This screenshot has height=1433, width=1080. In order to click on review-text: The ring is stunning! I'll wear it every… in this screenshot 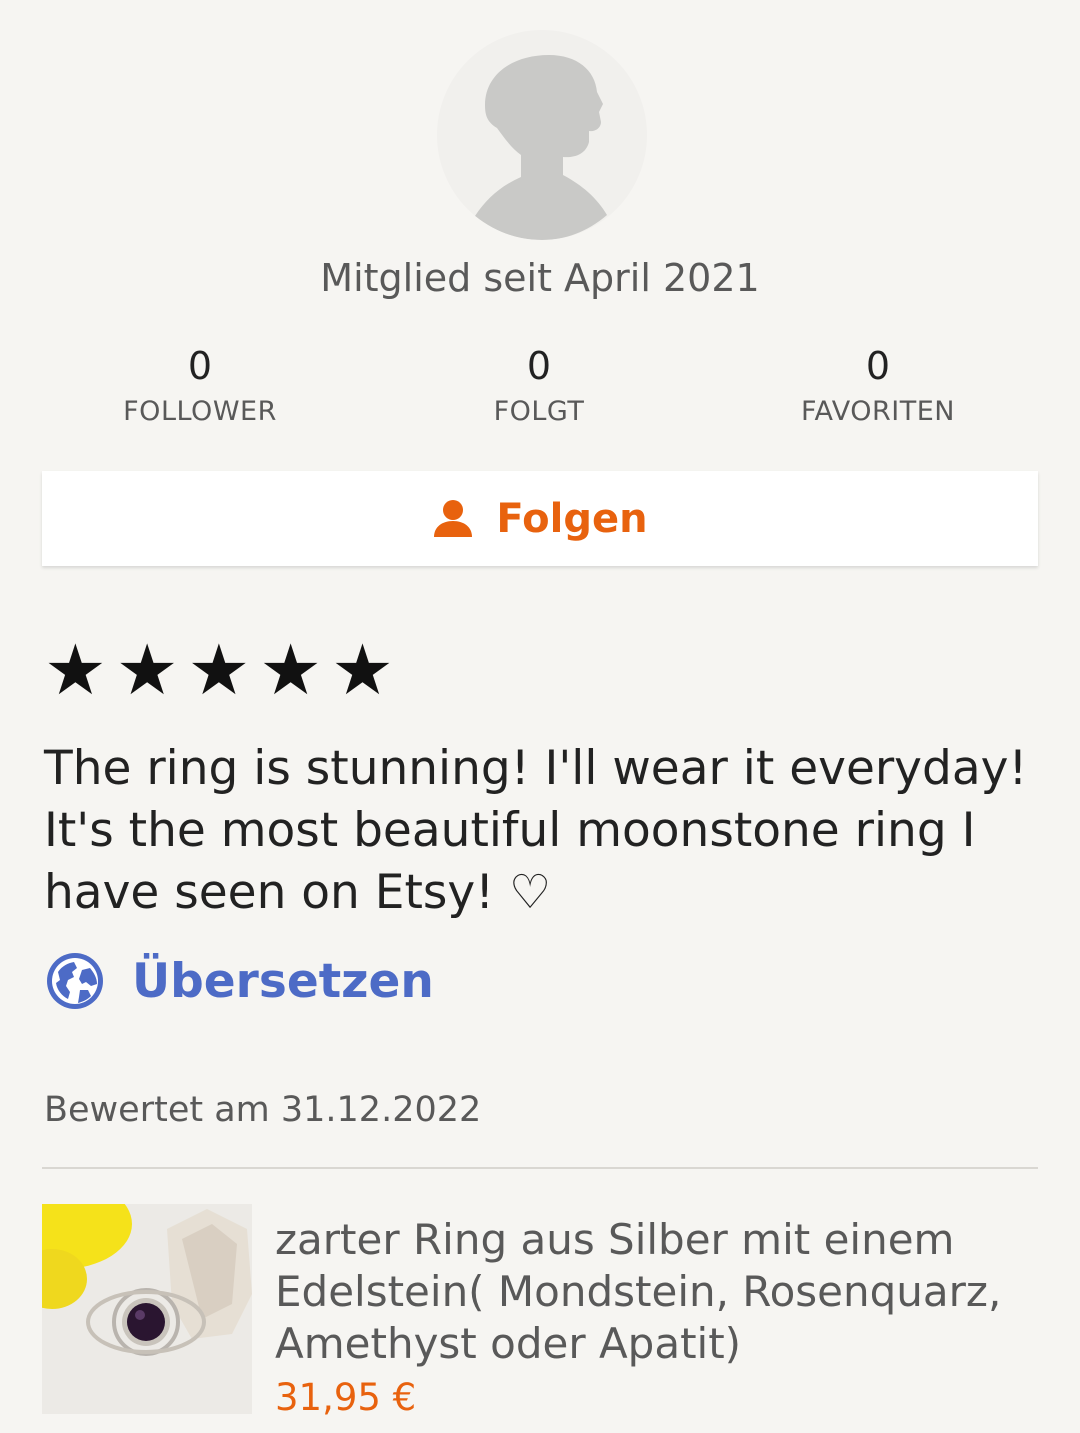, I will do `click(536, 830)`.